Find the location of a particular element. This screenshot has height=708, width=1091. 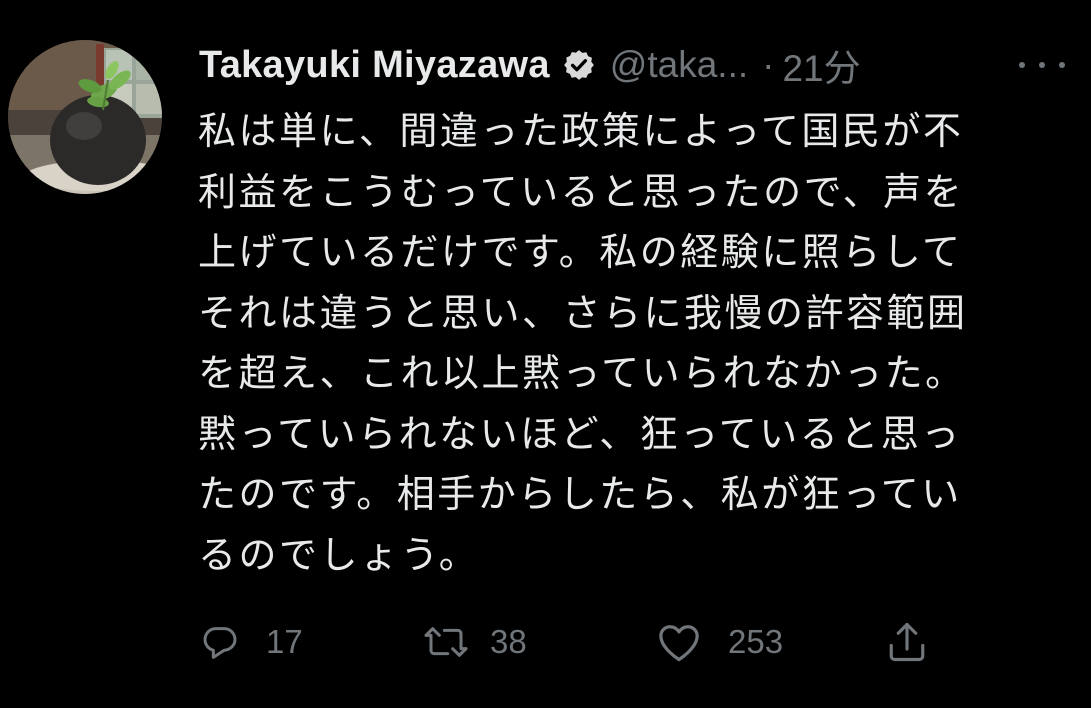

heart-icon is located at coordinates (679, 643).